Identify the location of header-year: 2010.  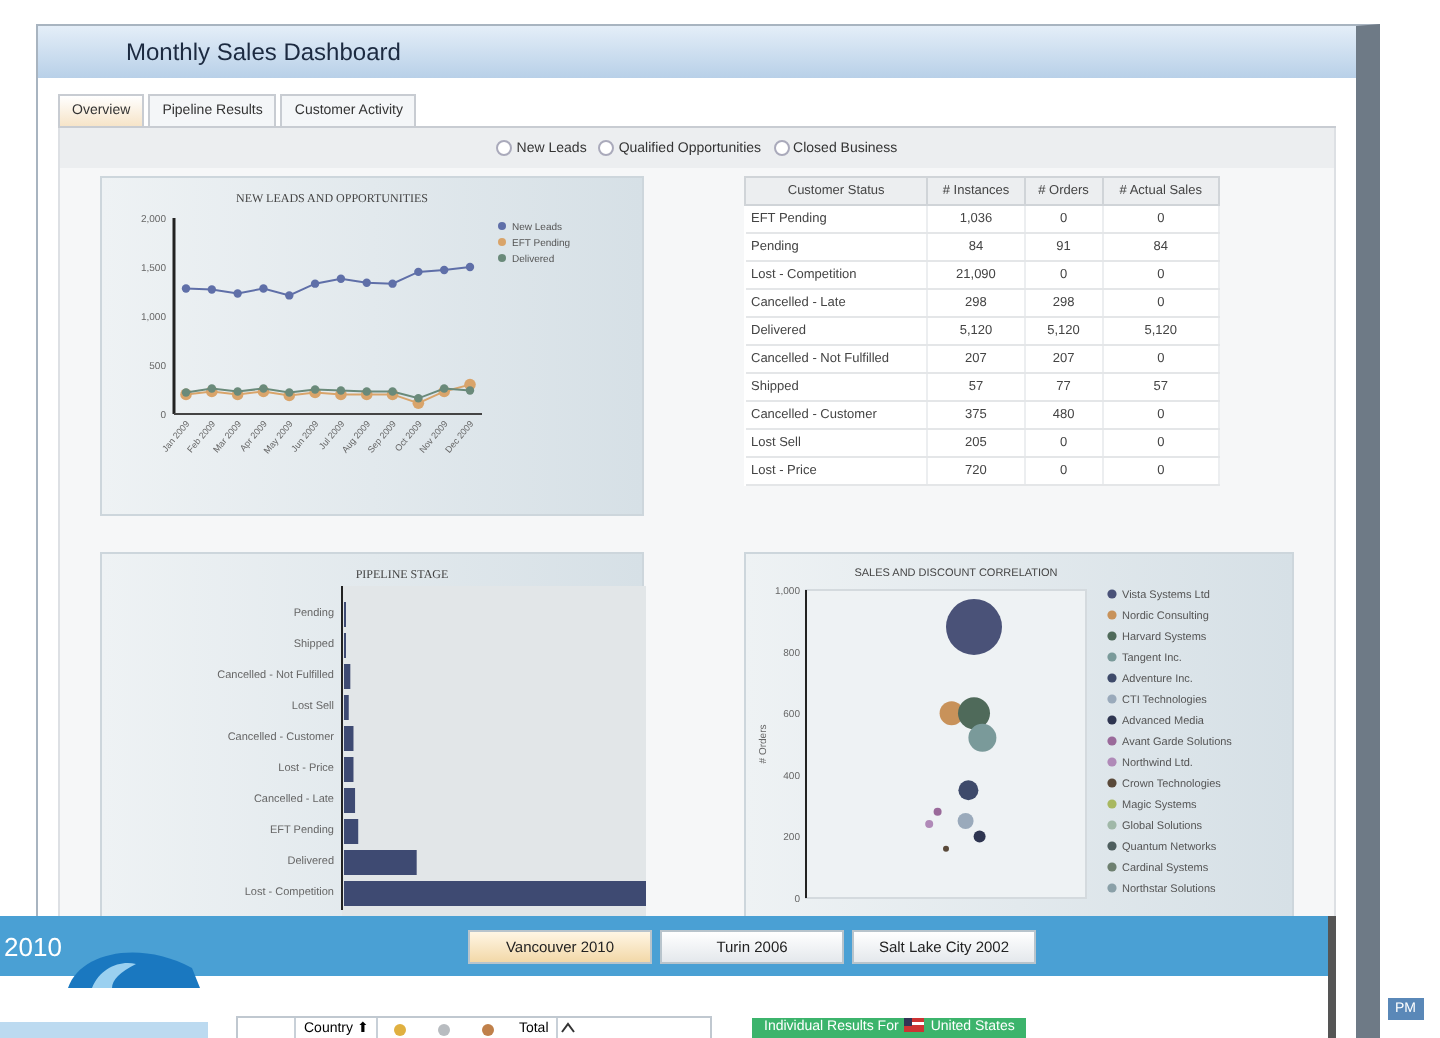
(33, 946).